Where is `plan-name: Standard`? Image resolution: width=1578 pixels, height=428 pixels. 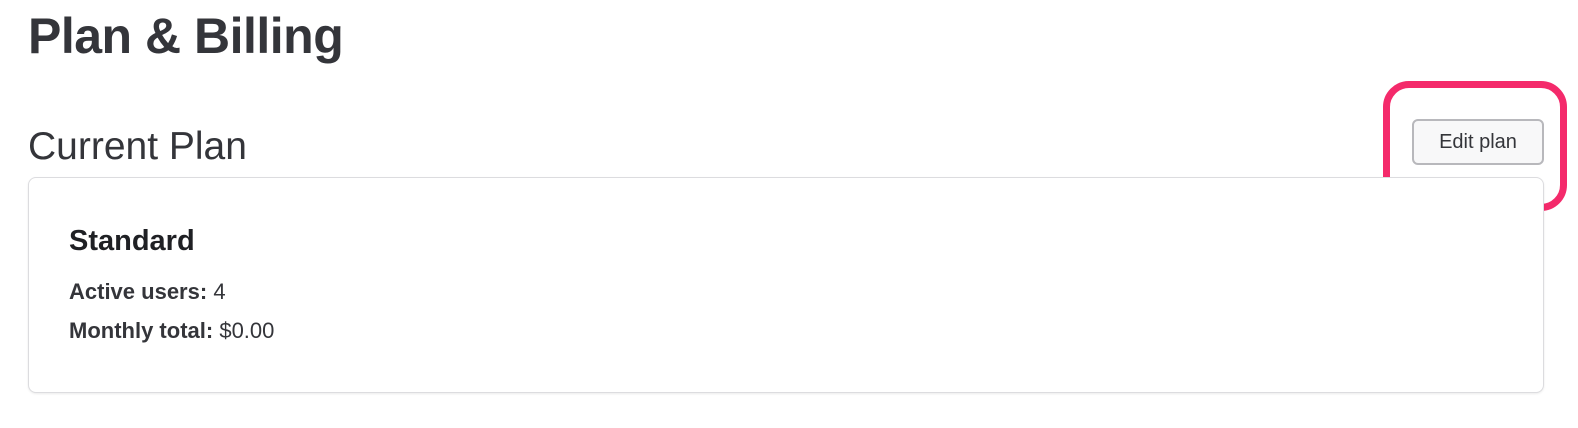
plan-name: Standard is located at coordinates (132, 241).